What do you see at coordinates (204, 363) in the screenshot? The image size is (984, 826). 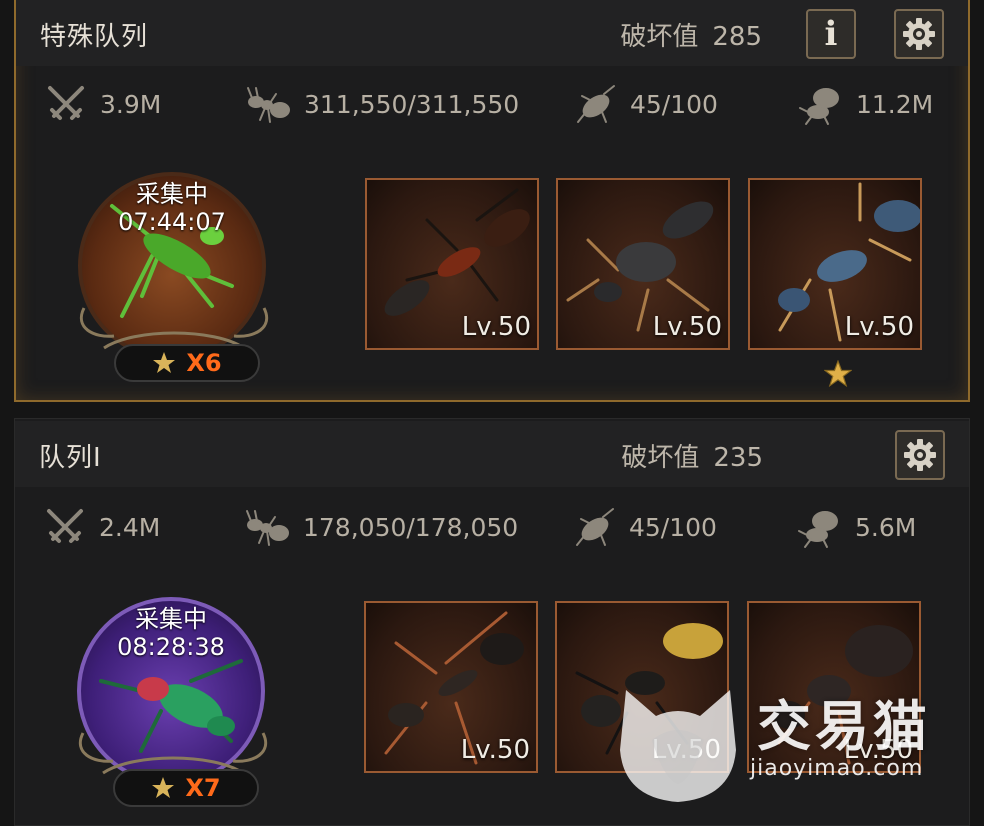 I see `star-multiplier: X6` at bounding box center [204, 363].